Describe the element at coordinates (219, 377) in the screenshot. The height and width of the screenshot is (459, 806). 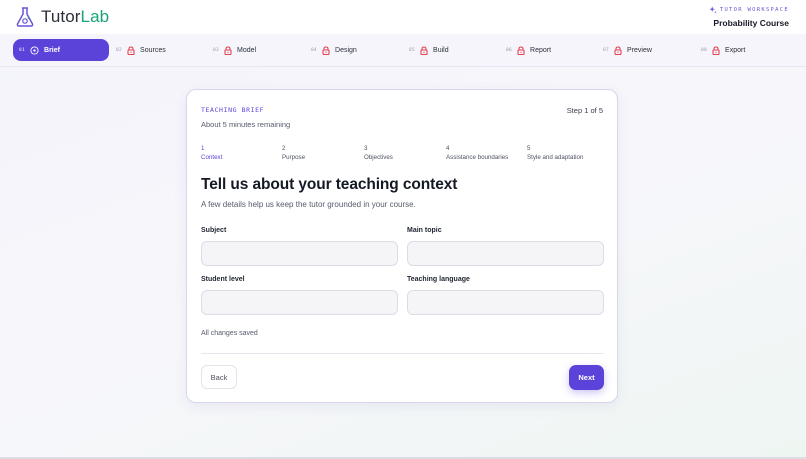
I see `back-button: Back` at that location.